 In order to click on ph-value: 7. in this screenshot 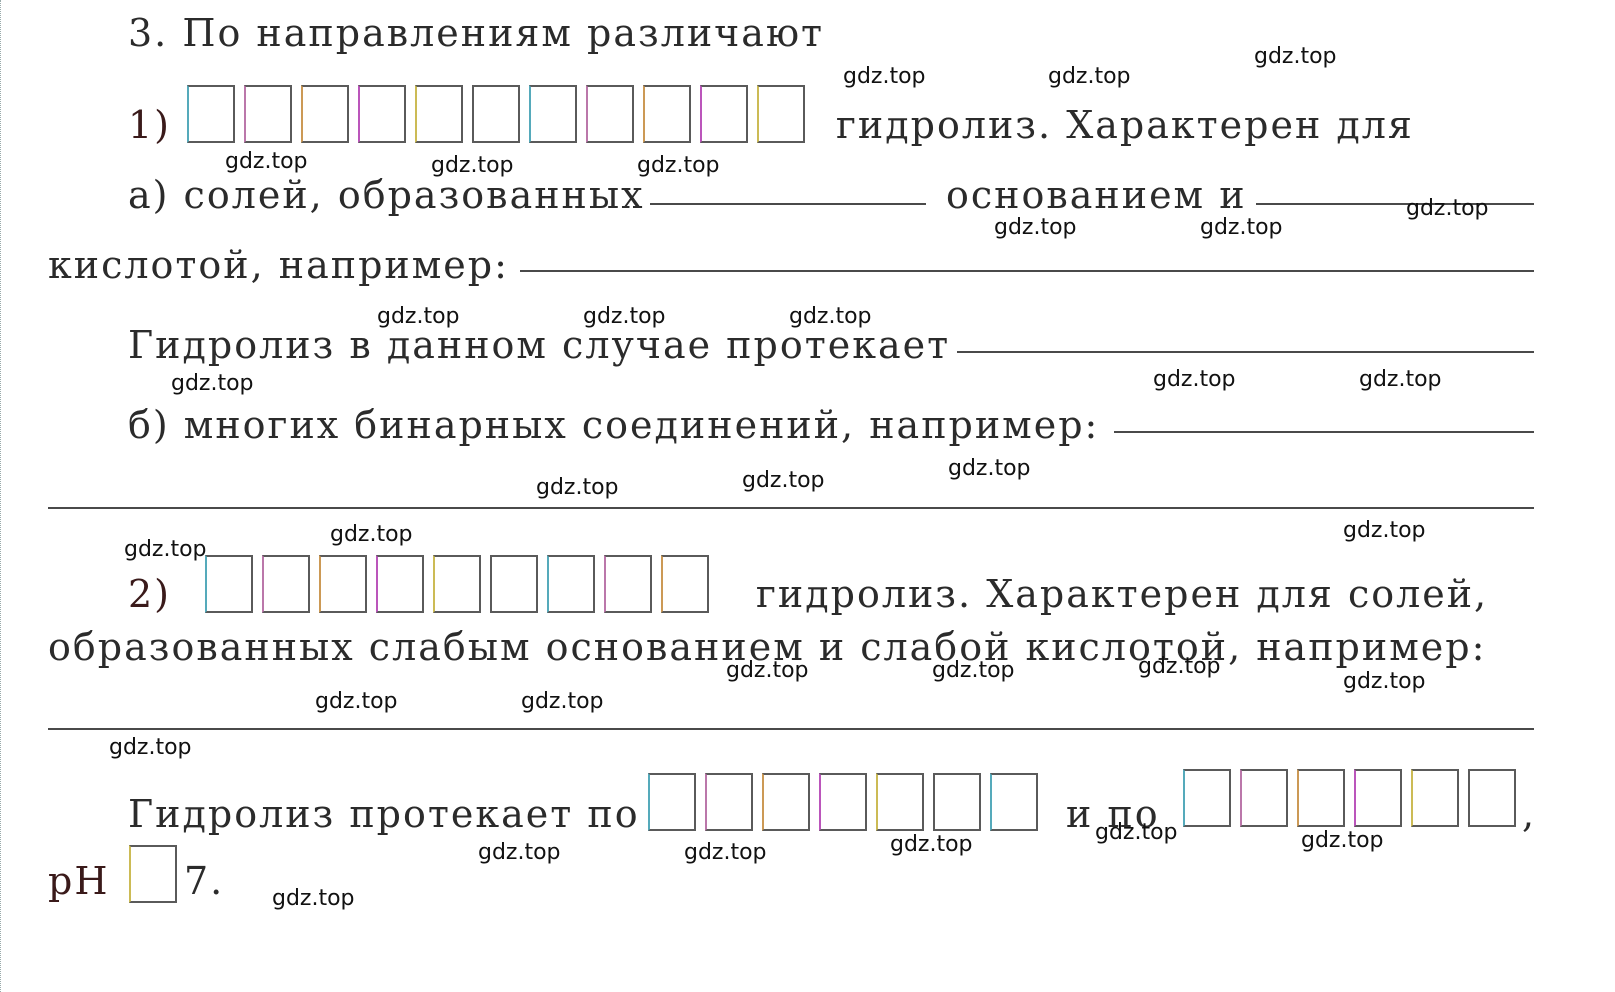, I will do `click(204, 881)`.